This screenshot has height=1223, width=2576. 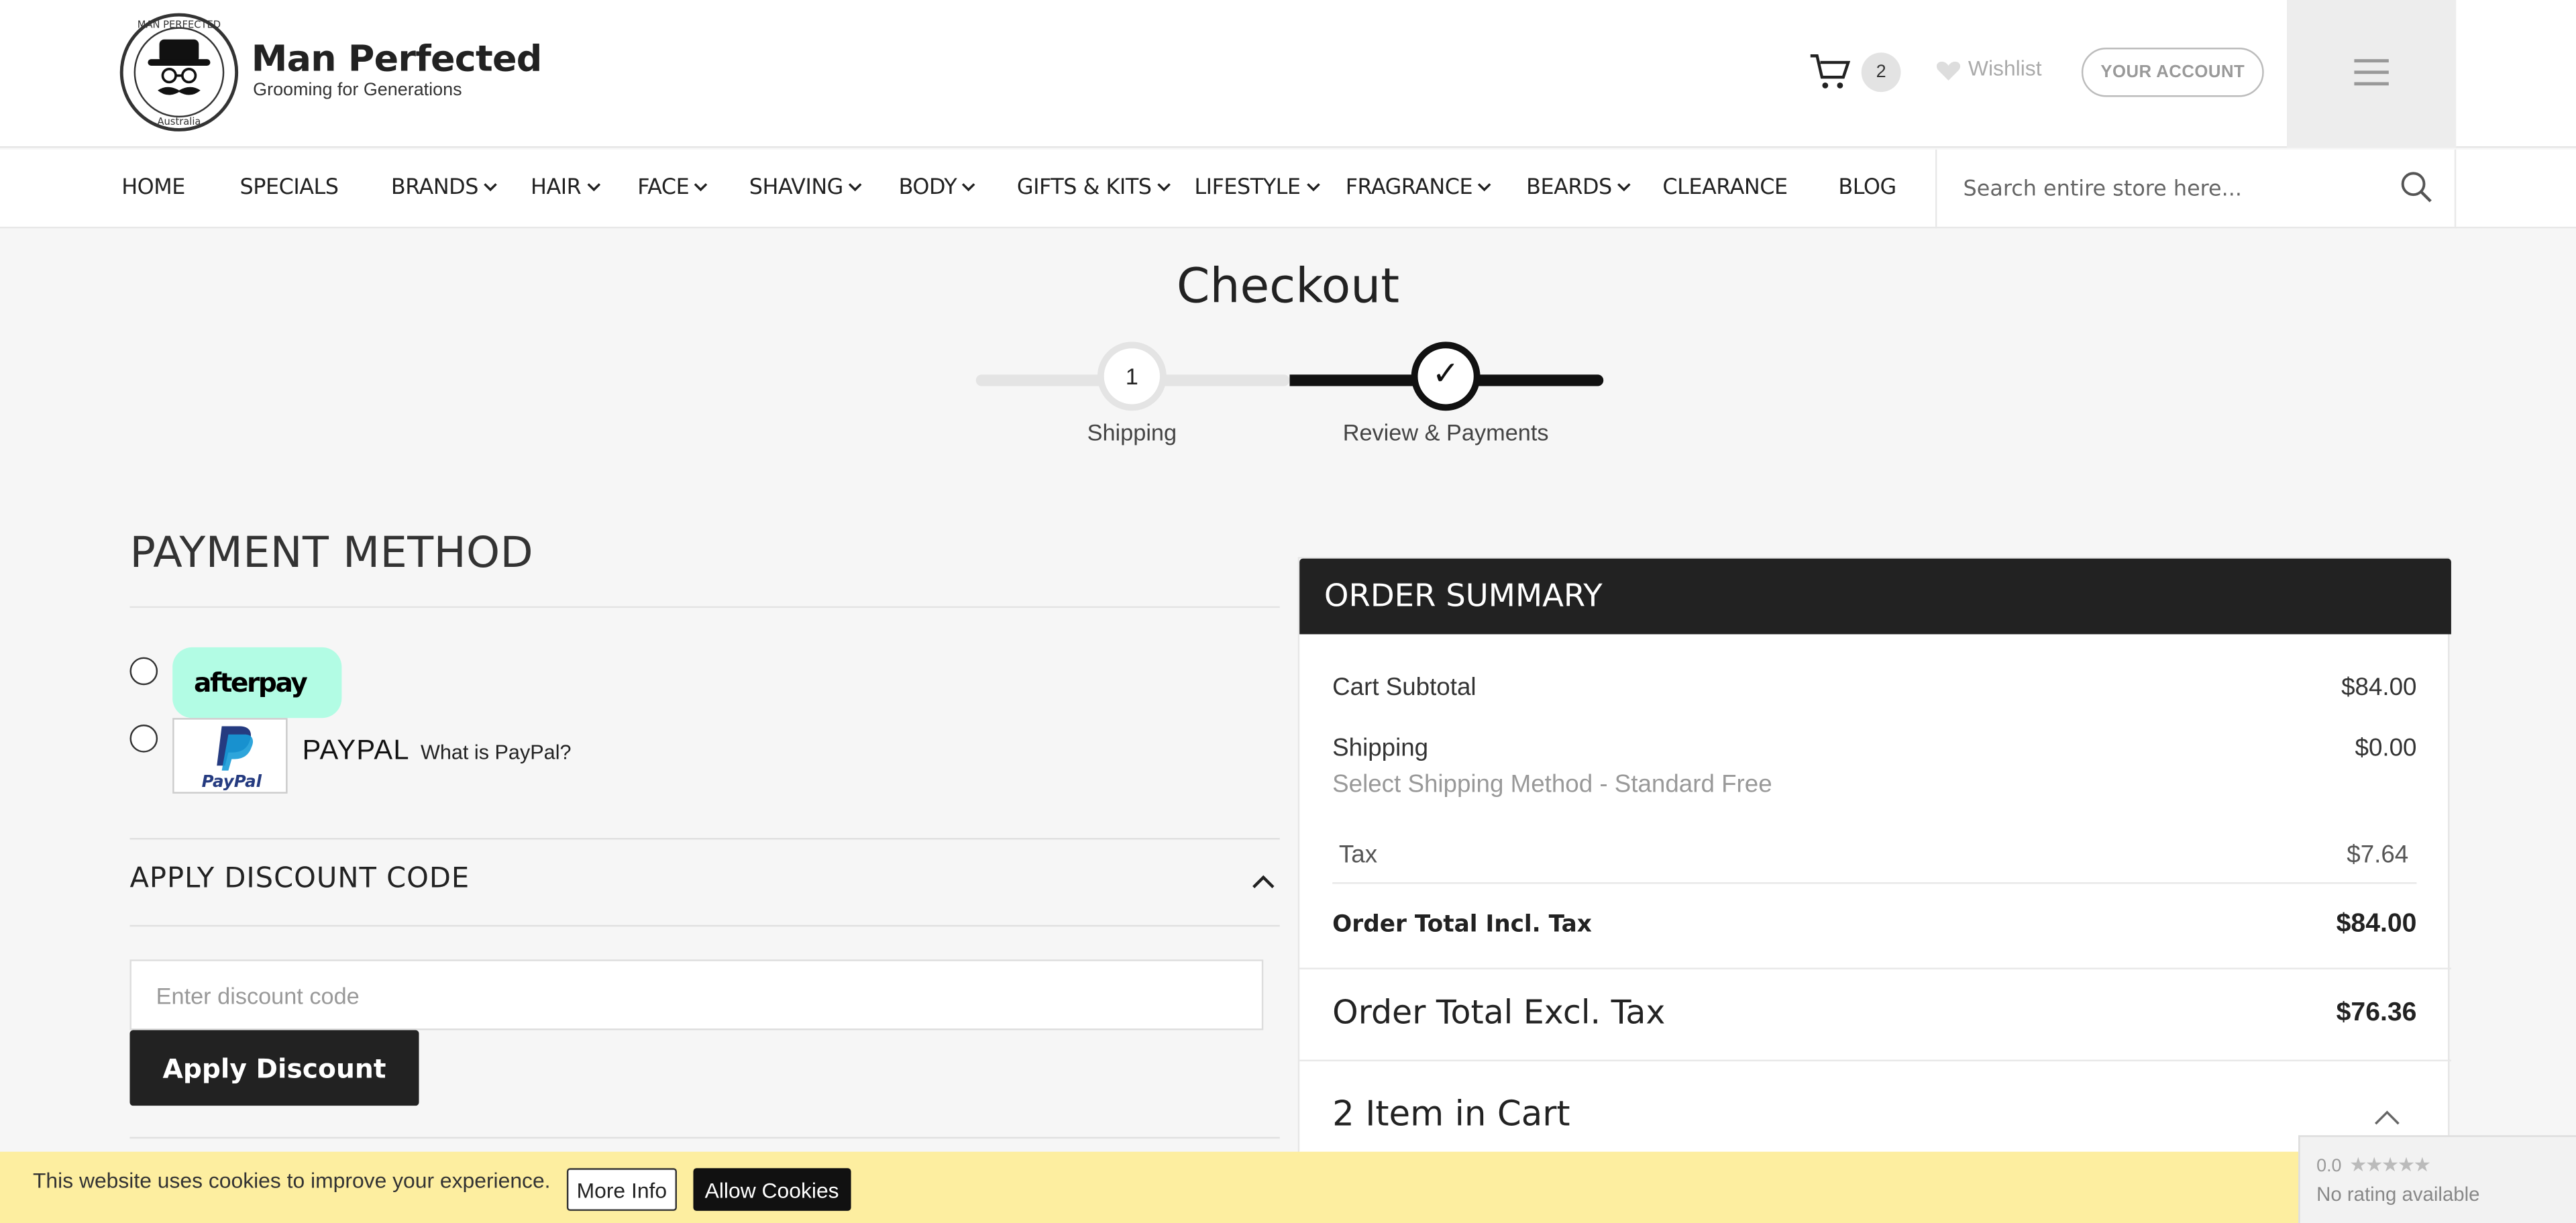 I want to click on hamburger-icon, so click(x=2371, y=76).